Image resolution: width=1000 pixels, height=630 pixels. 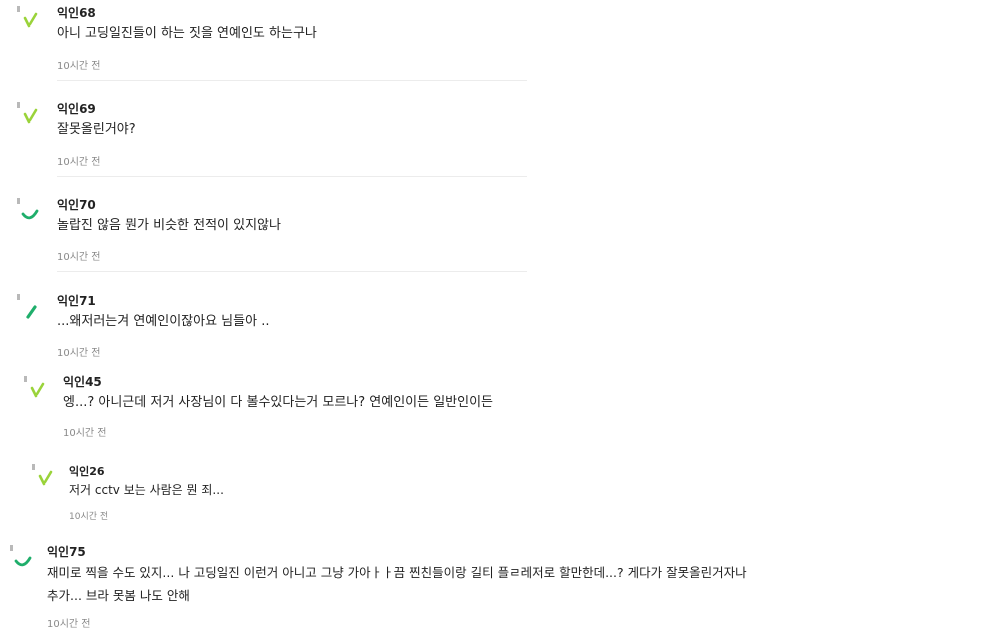 I want to click on comment-item: 익인68 아니 고딩일진들이 하는 짓을 연예인도 하는구나 10시간 전, so click(x=270, y=41).